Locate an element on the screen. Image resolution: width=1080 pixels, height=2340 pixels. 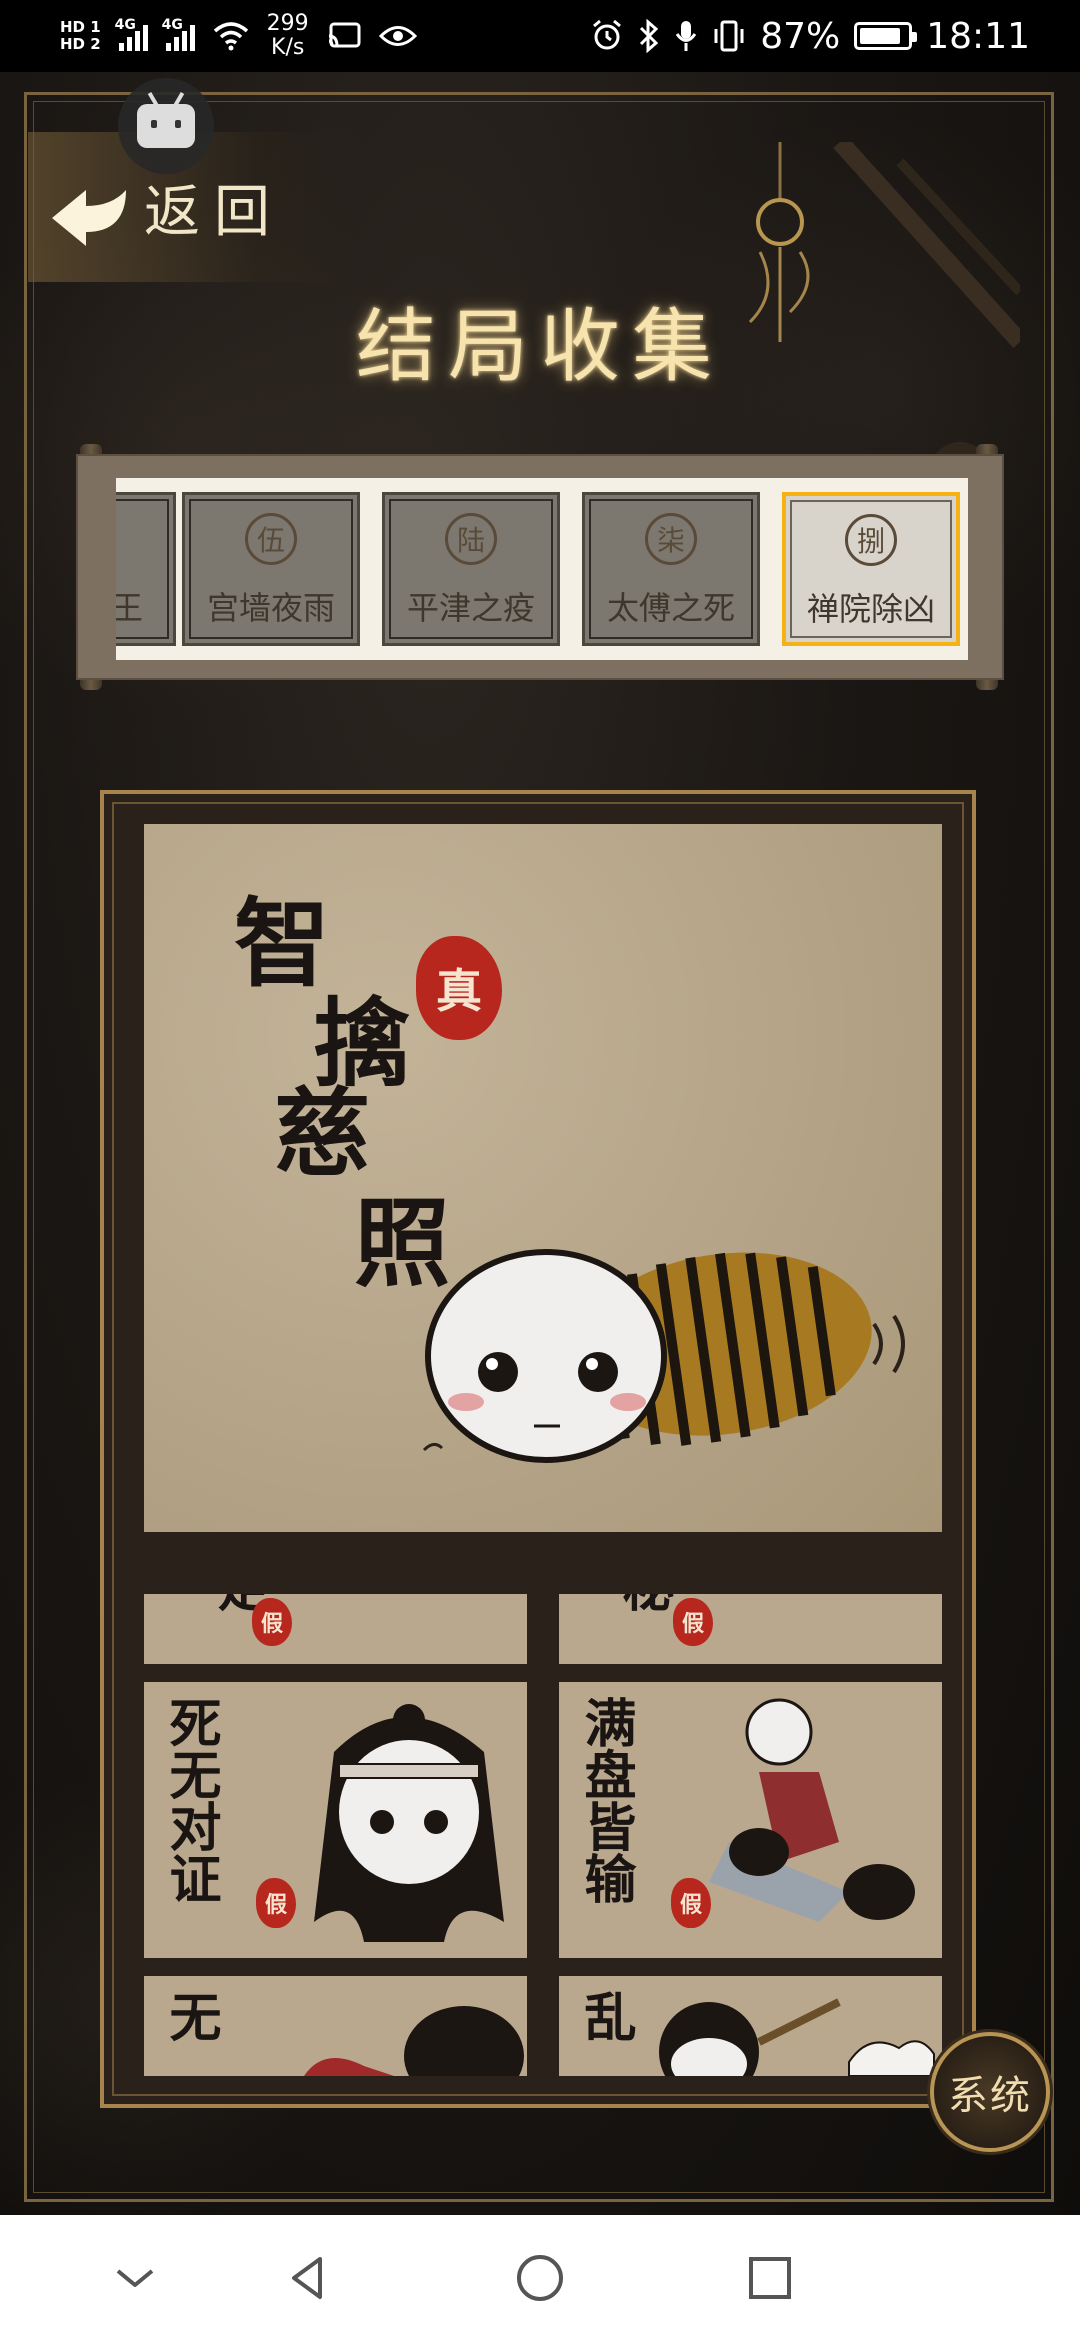
hd2-label: HD 2 is located at coordinates (80, 44).